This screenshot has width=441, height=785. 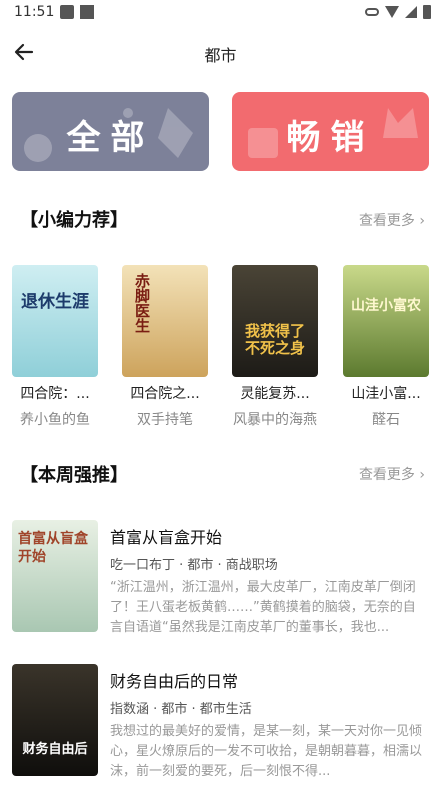 I want to click on header: 都市, so click(x=220, y=52).